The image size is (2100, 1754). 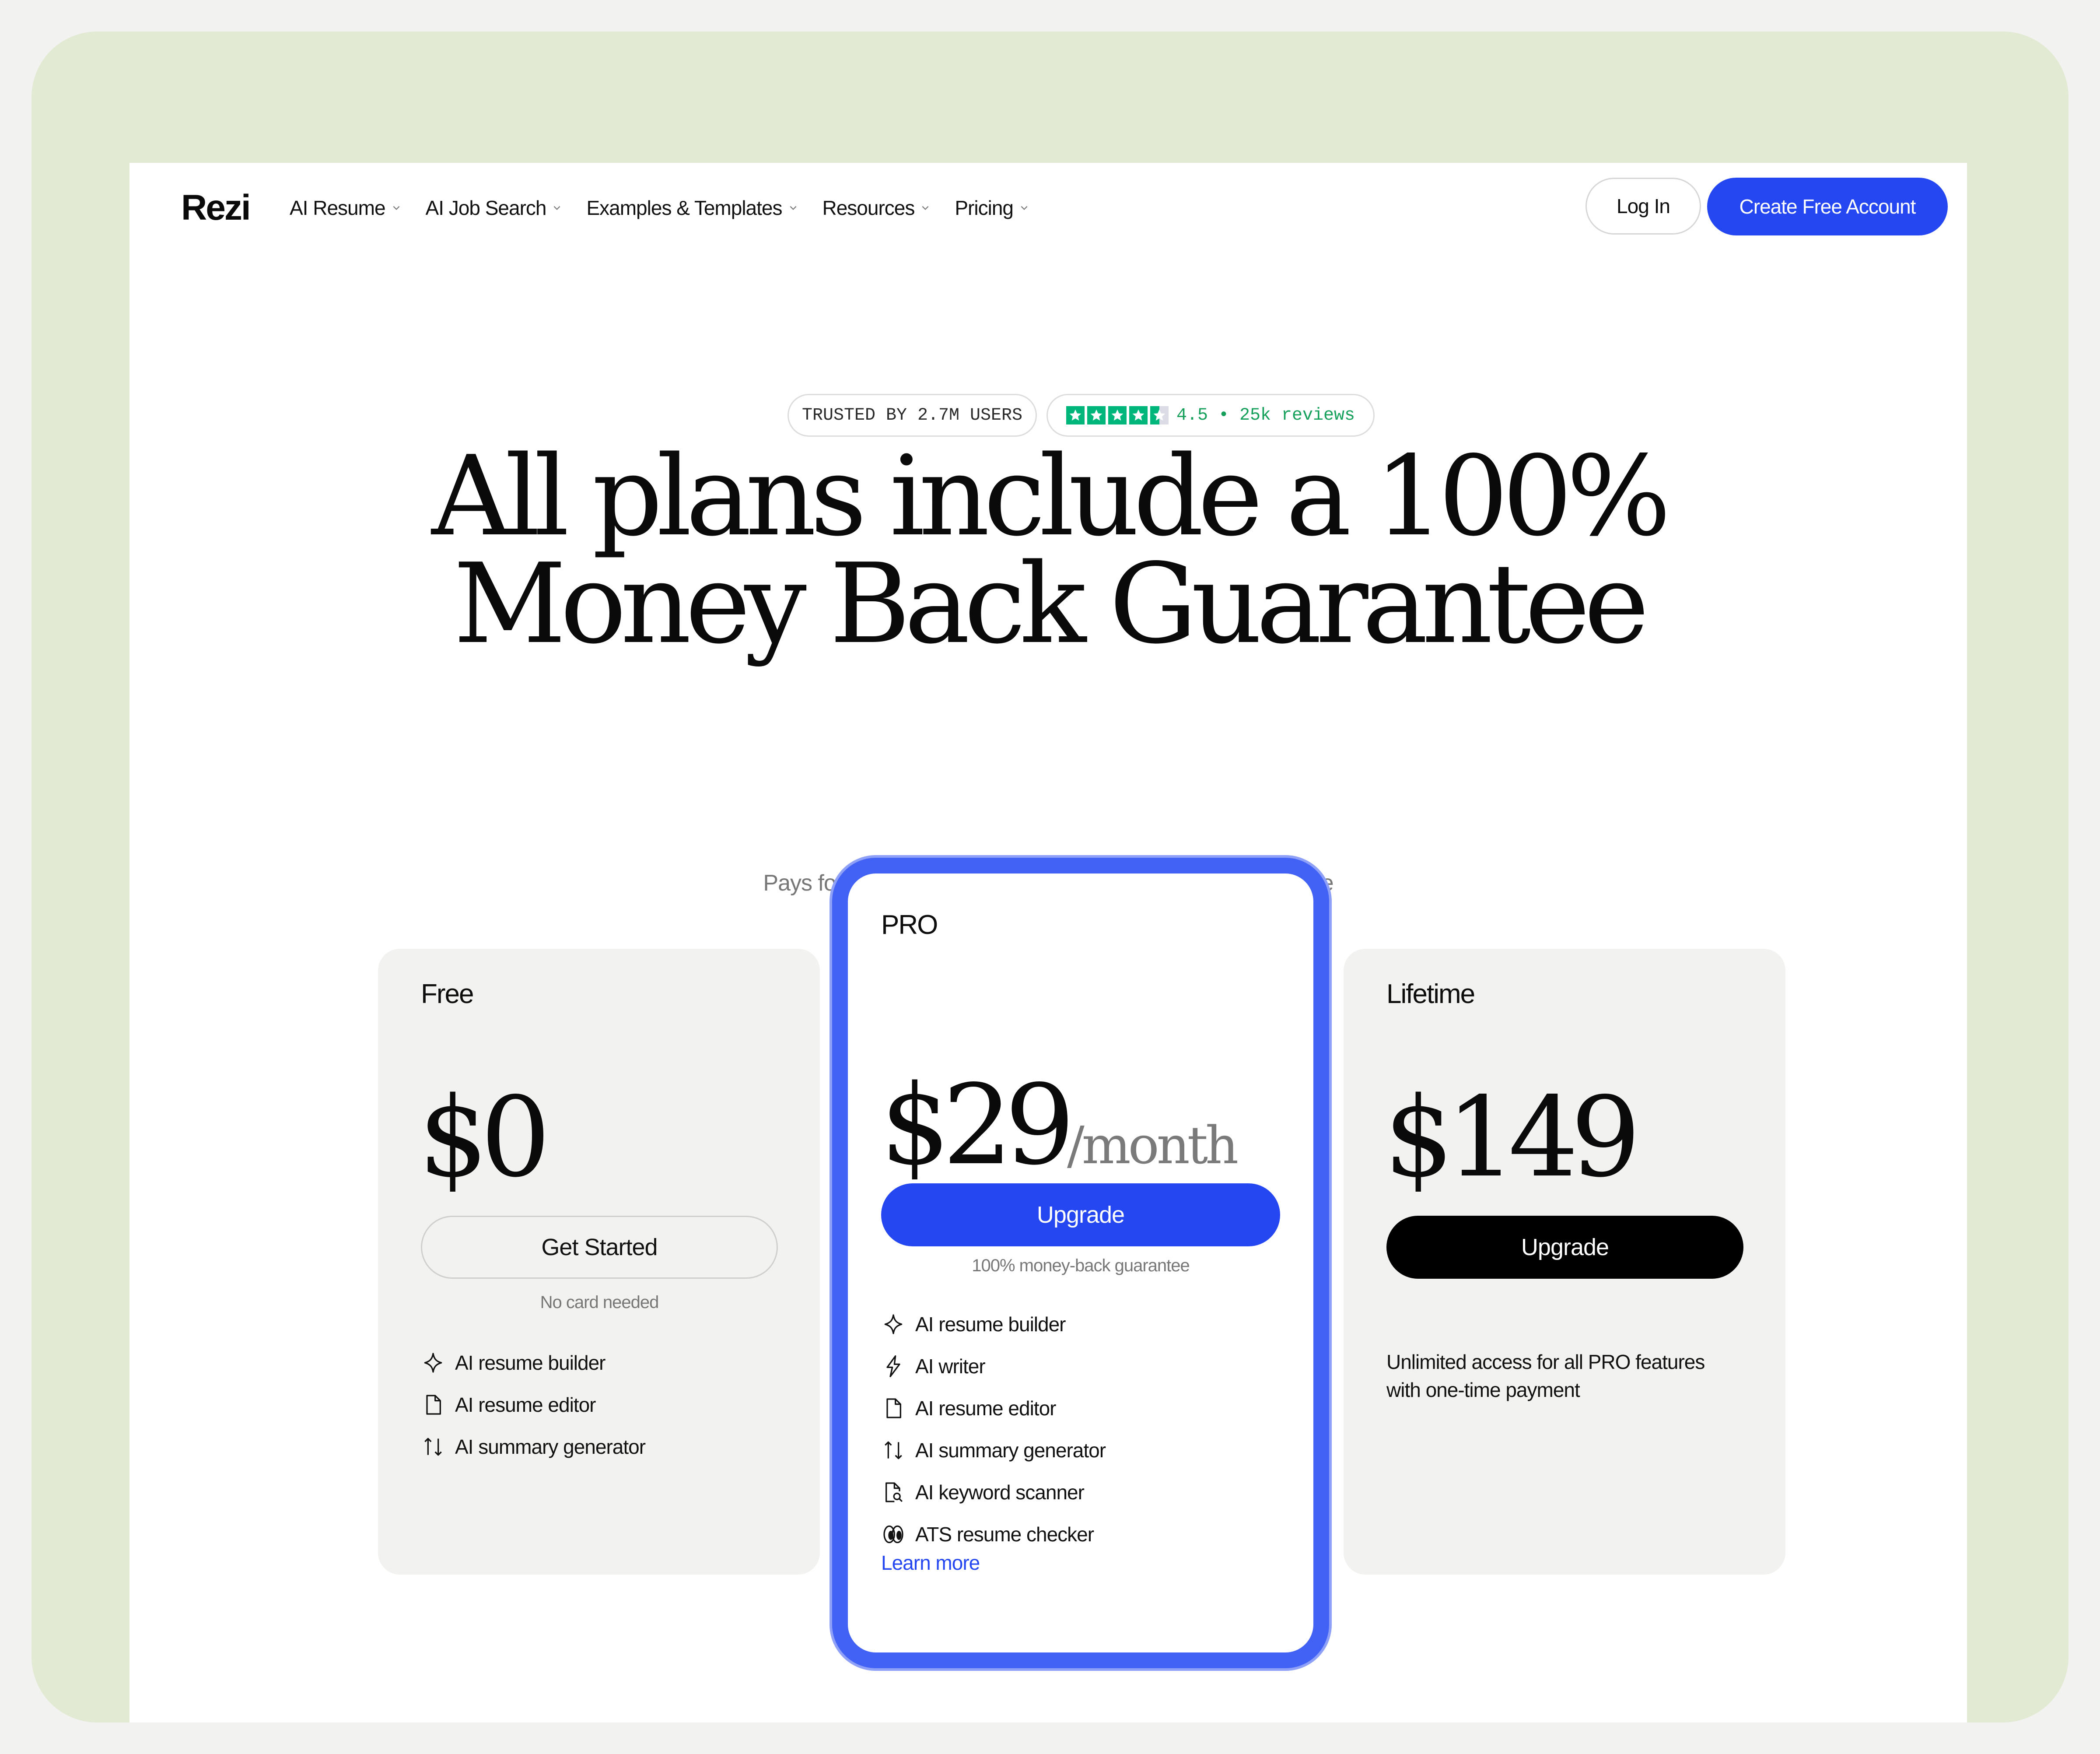 I want to click on price-period: /month, so click(x=1153, y=1145).